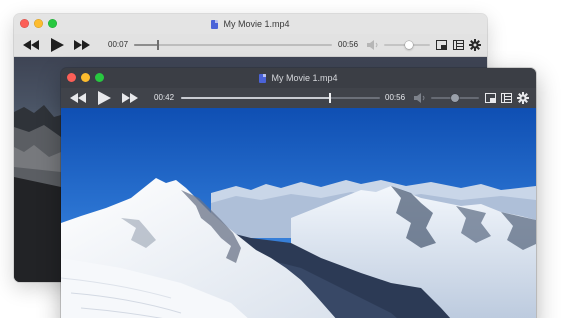 Image resolution: width=576 pixels, height=318 pixels. I want to click on control-bar: 00:42 00:56, so click(298, 98).